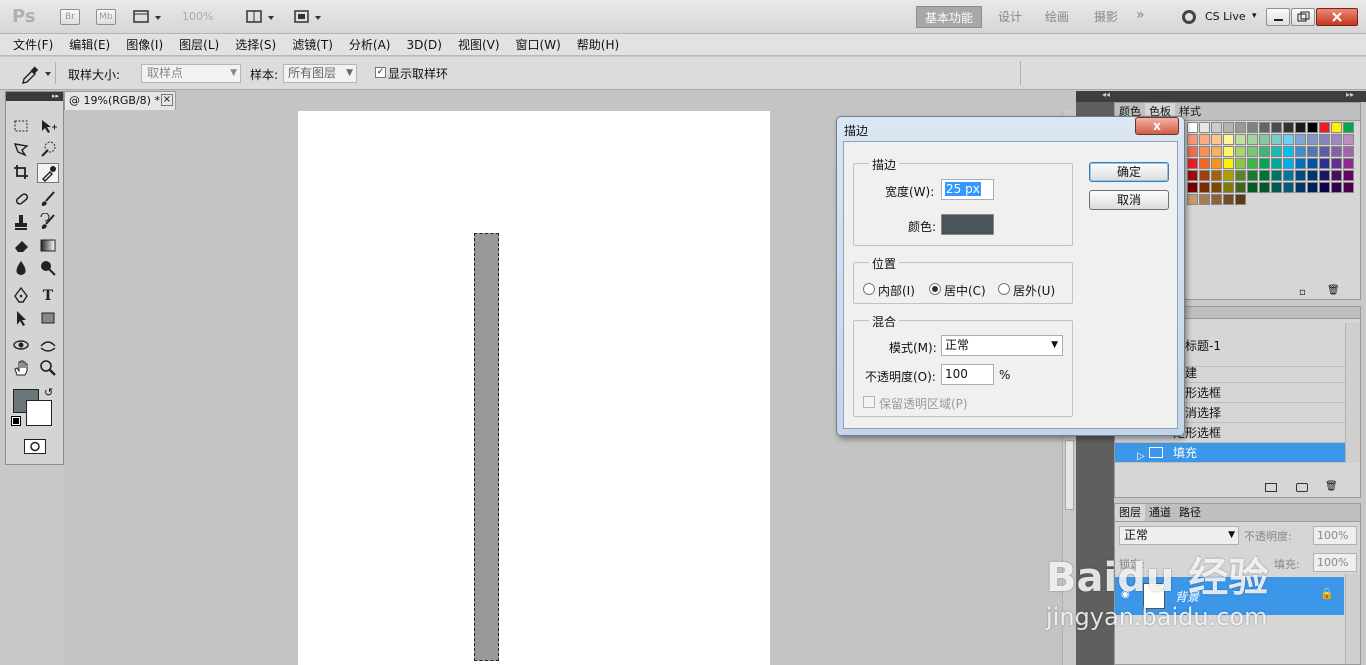  I want to click on path-selection-tool-icon, so click(21, 319).